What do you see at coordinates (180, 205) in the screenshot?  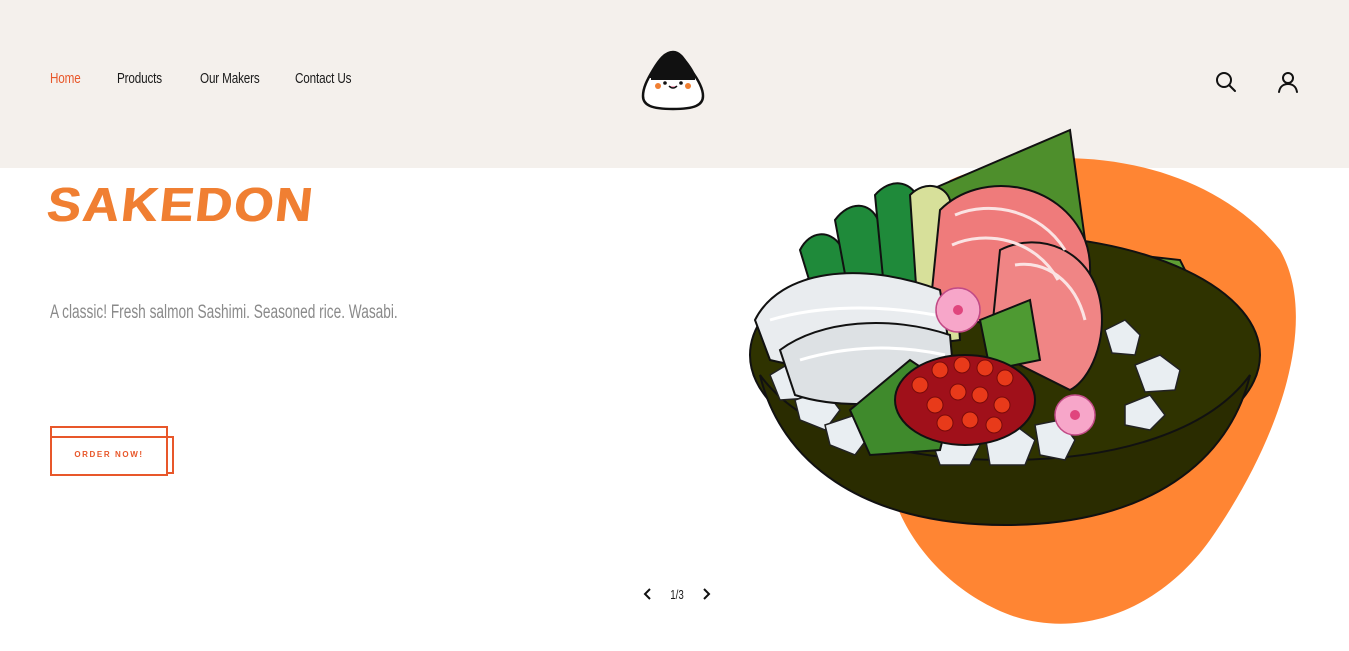 I see `hero-title: SAKEDON` at bounding box center [180, 205].